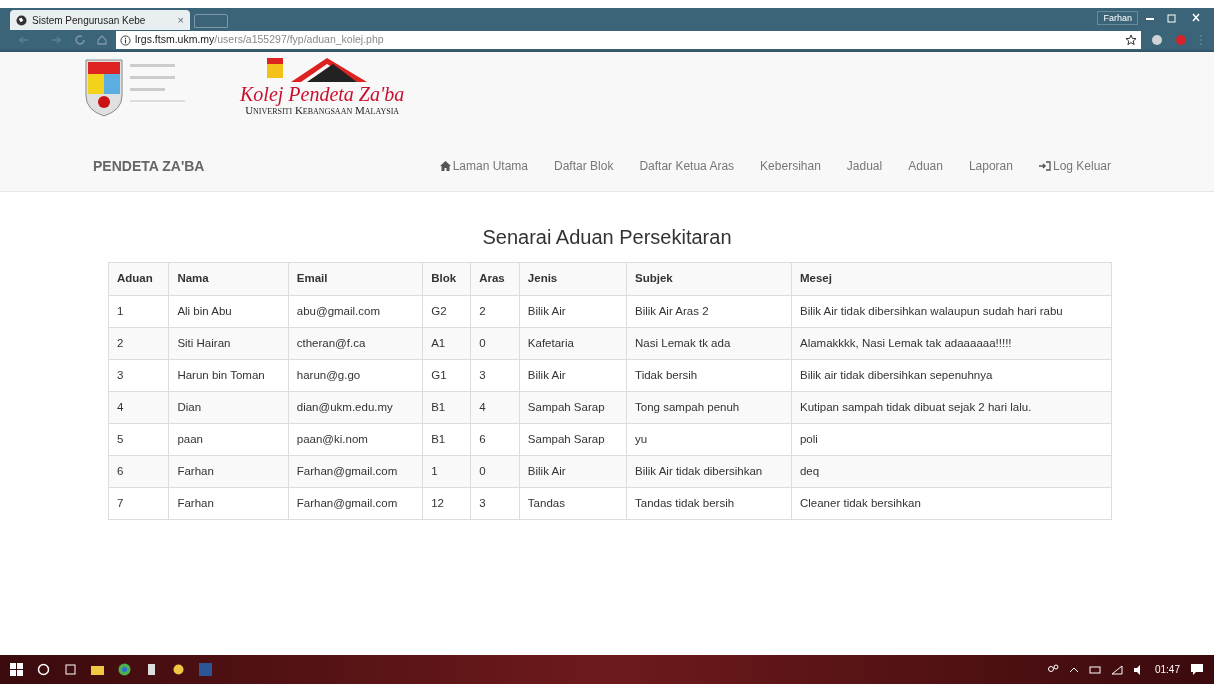  What do you see at coordinates (355, 343) in the screenshot?
I see `table-cell: ctheran@f.ca` at bounding box center [355, 343].